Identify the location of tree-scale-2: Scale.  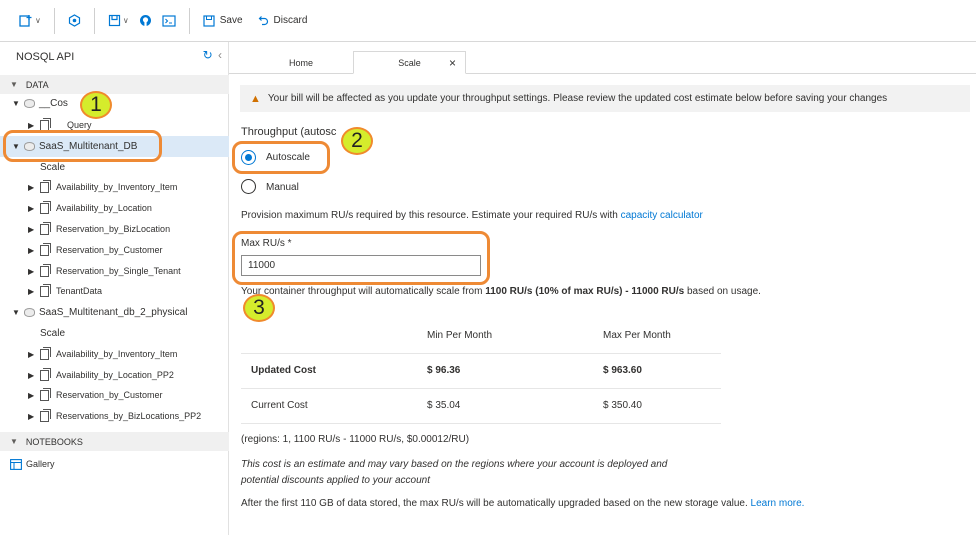
(52, 333).